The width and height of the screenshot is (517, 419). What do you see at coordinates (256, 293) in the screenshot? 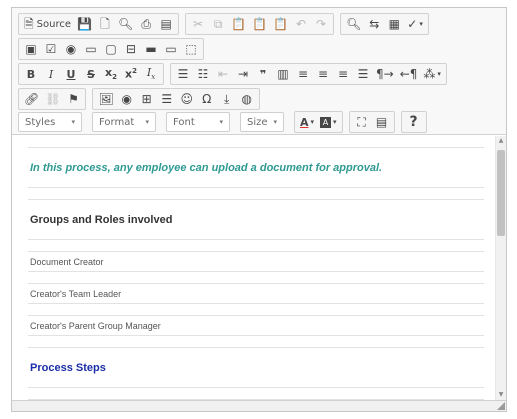
I see `table-row: Creator's Team Leader` at bounding box center [256, 293].